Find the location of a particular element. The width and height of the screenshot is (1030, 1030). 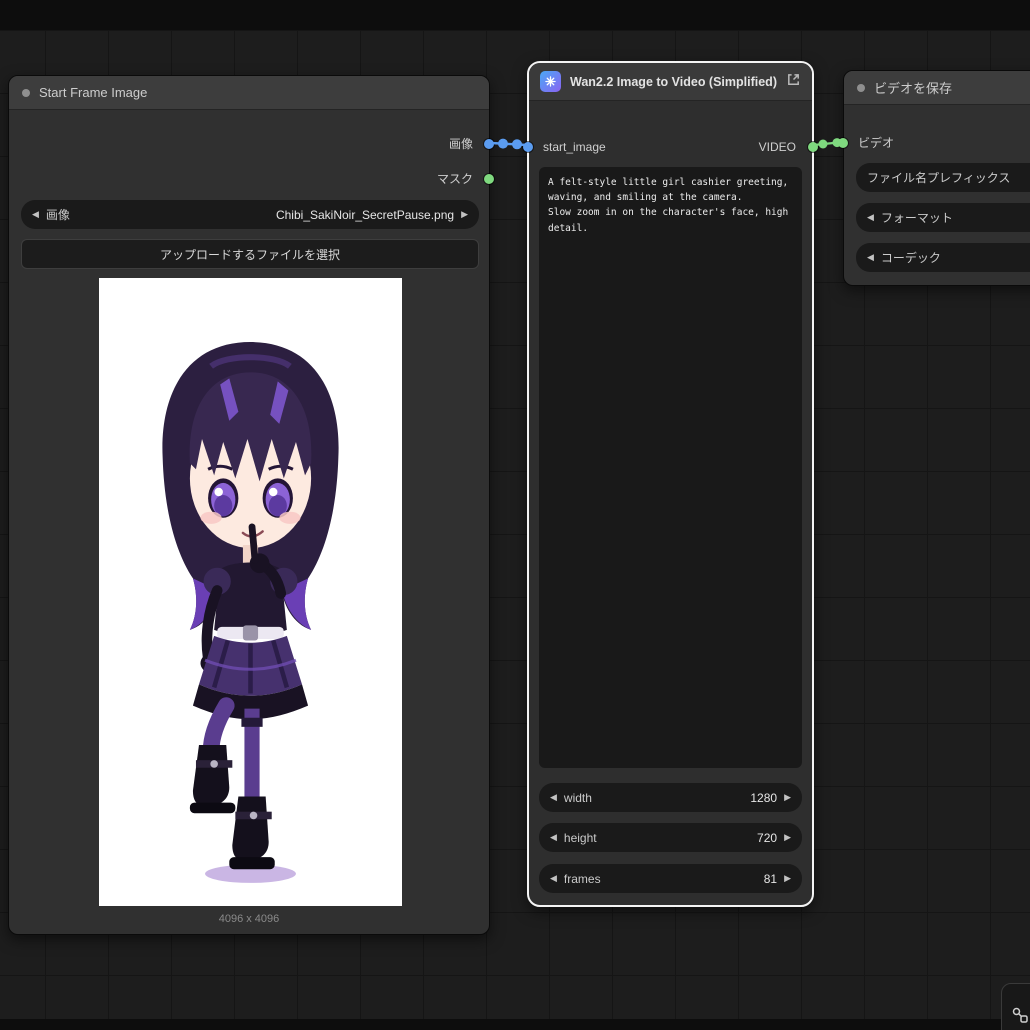

output-slot-image-dot is located at coordinates (489, 144).